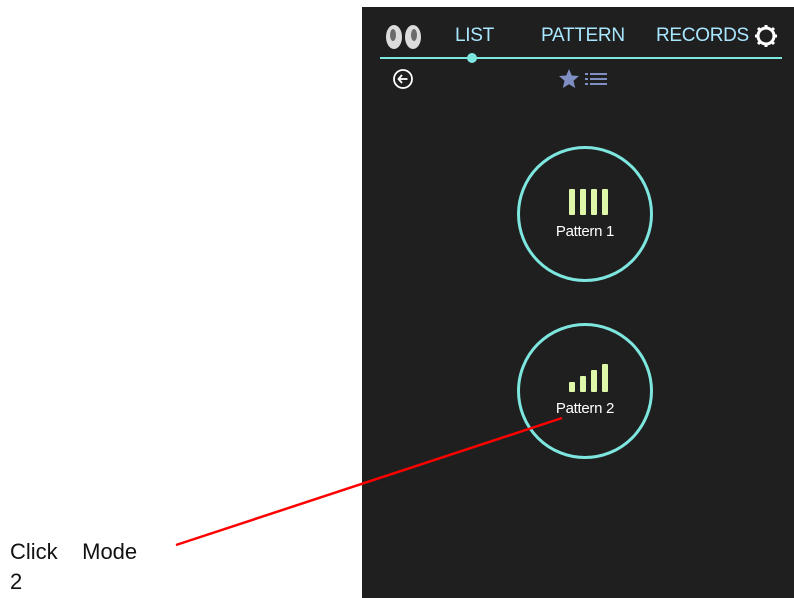 Image resolution: width=794 pixels, height=598 pixels. I want to click on tab-records: RECORDS, so click(702, 36).